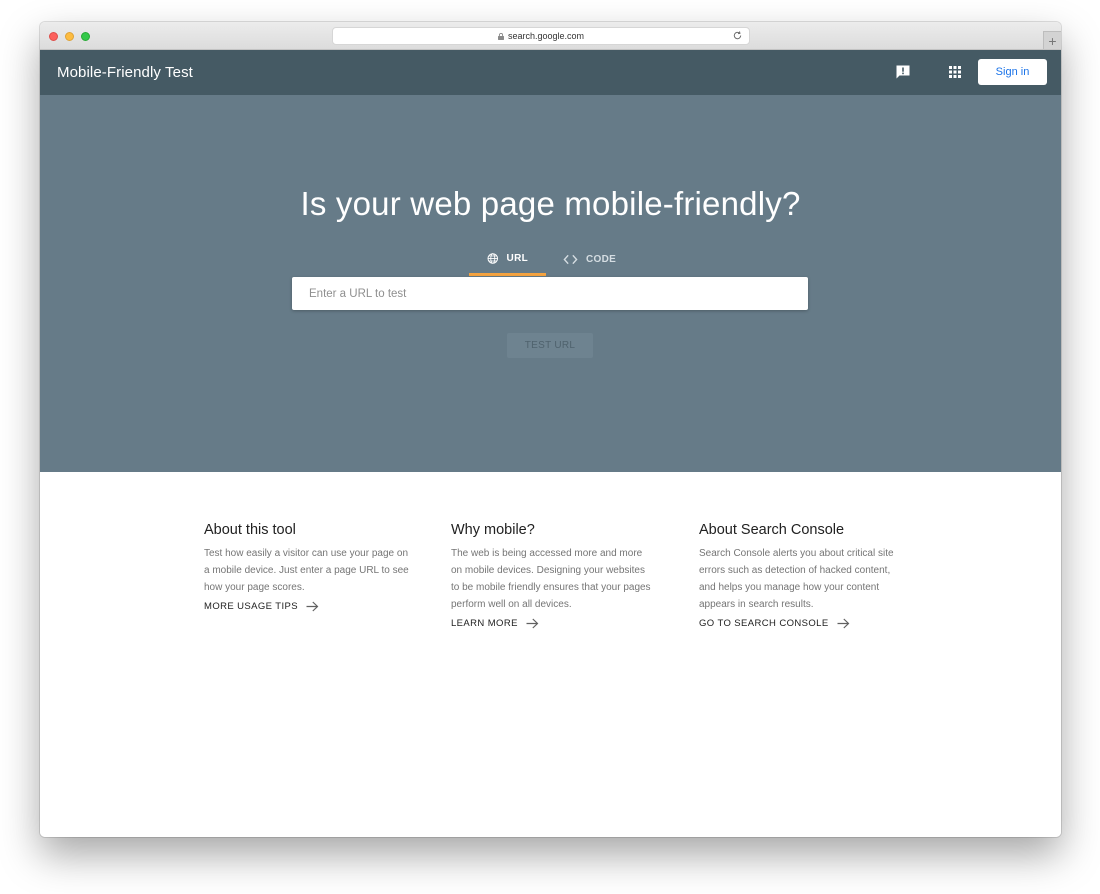  I want to click on info-column-title: Why mobile?, so click(493, 530).